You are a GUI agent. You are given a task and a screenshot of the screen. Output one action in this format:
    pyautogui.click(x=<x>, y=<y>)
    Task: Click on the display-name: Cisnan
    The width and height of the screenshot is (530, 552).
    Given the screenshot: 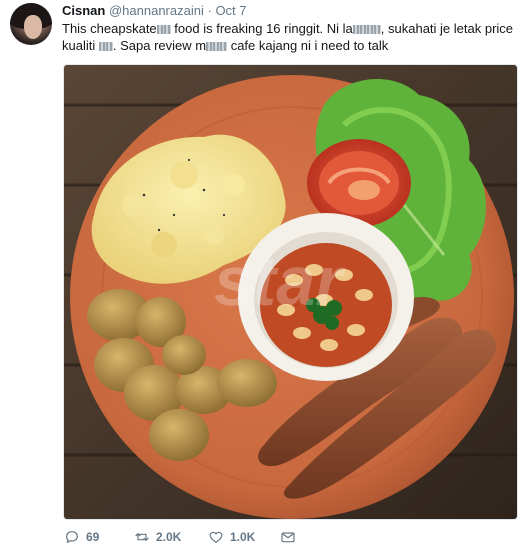 What is the action you would take?
    pyautogui.click(x=83, y=10)
    